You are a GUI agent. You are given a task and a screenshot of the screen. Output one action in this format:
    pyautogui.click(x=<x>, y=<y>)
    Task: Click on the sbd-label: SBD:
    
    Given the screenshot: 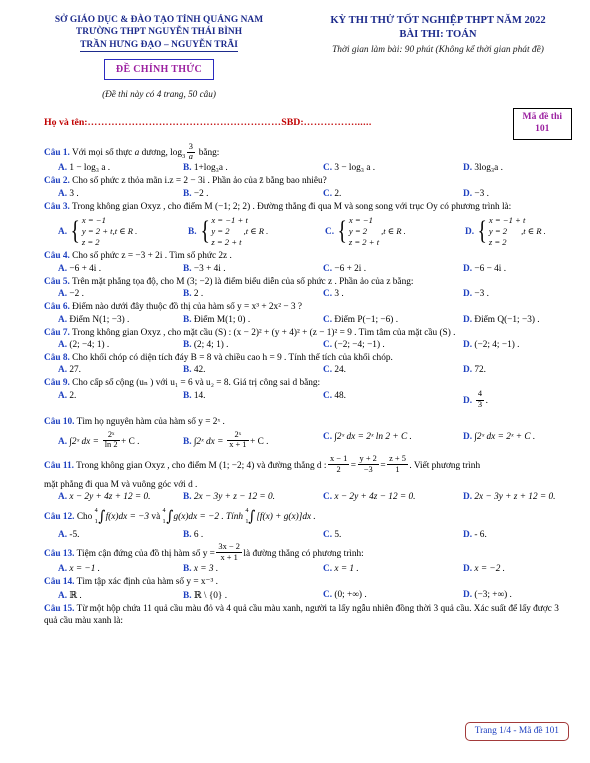 What is the action you would take?
    pyautogui.click(x=292, y=123)
    